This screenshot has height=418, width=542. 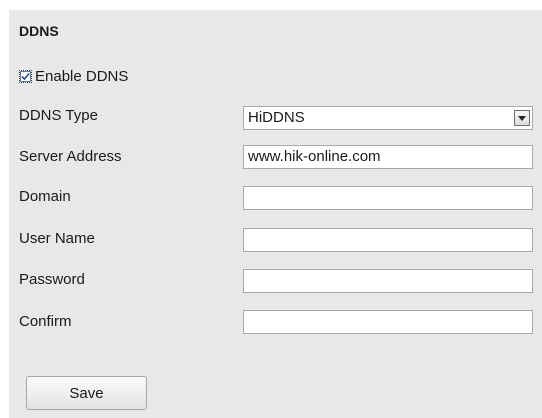 I want to click on save-button: Save, so click(x=86, y=393).